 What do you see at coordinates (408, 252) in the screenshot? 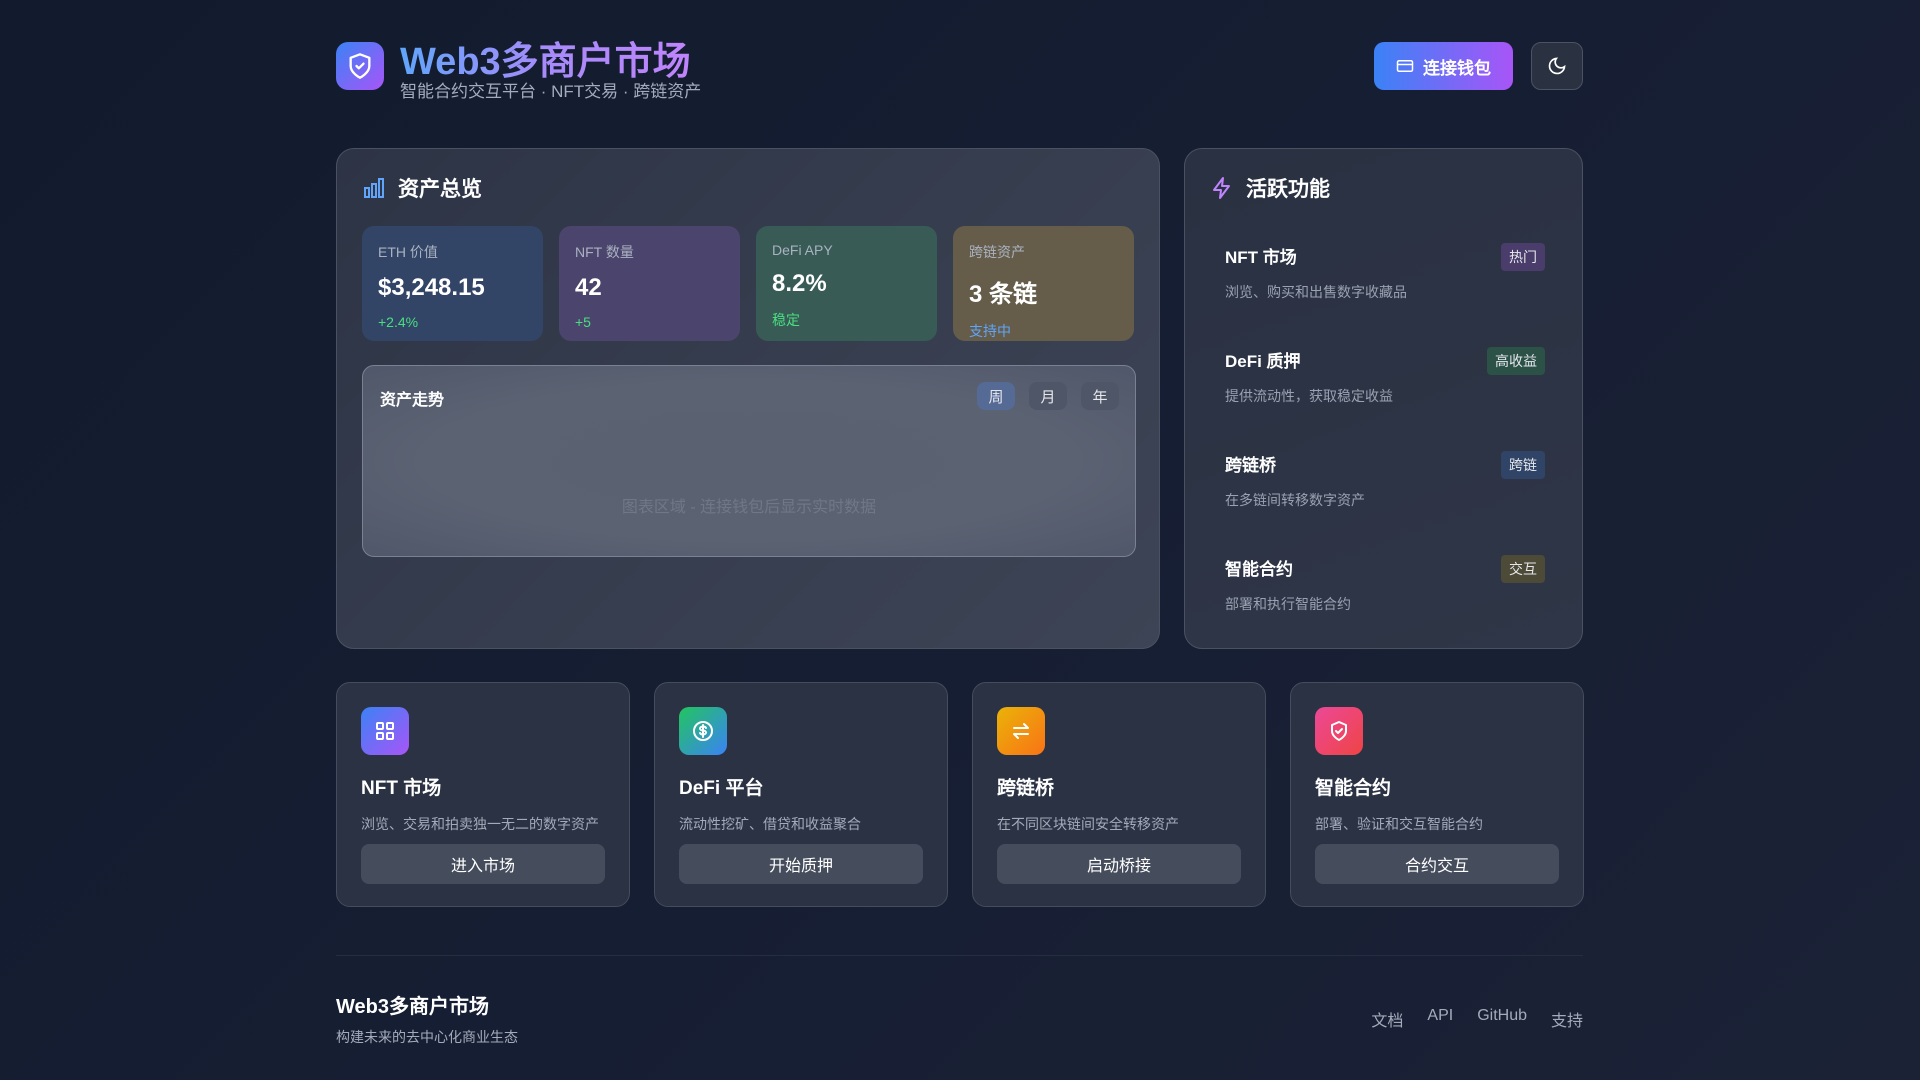
I see `stat-label: ETH 价值` at bounding box center [408, 252].